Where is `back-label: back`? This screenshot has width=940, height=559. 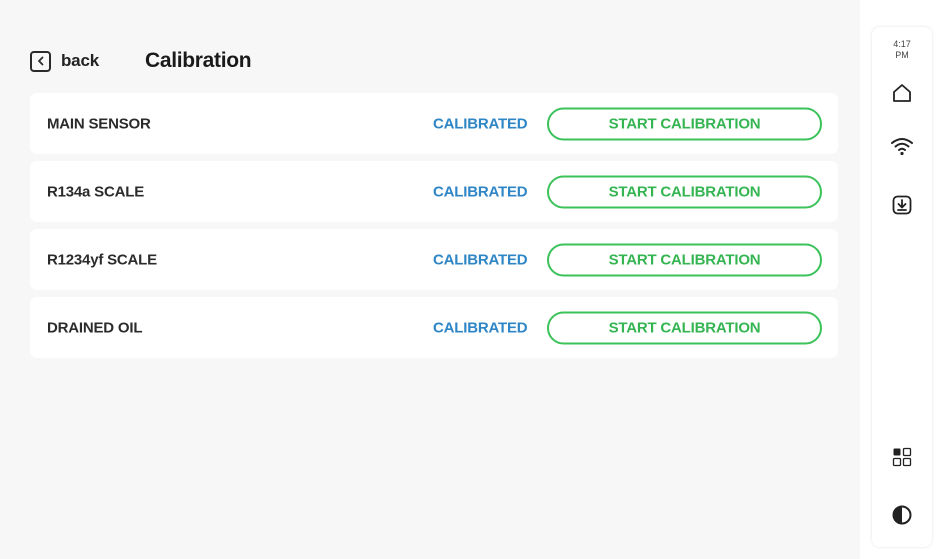 back-label: back is located at coordinates (80, 60).